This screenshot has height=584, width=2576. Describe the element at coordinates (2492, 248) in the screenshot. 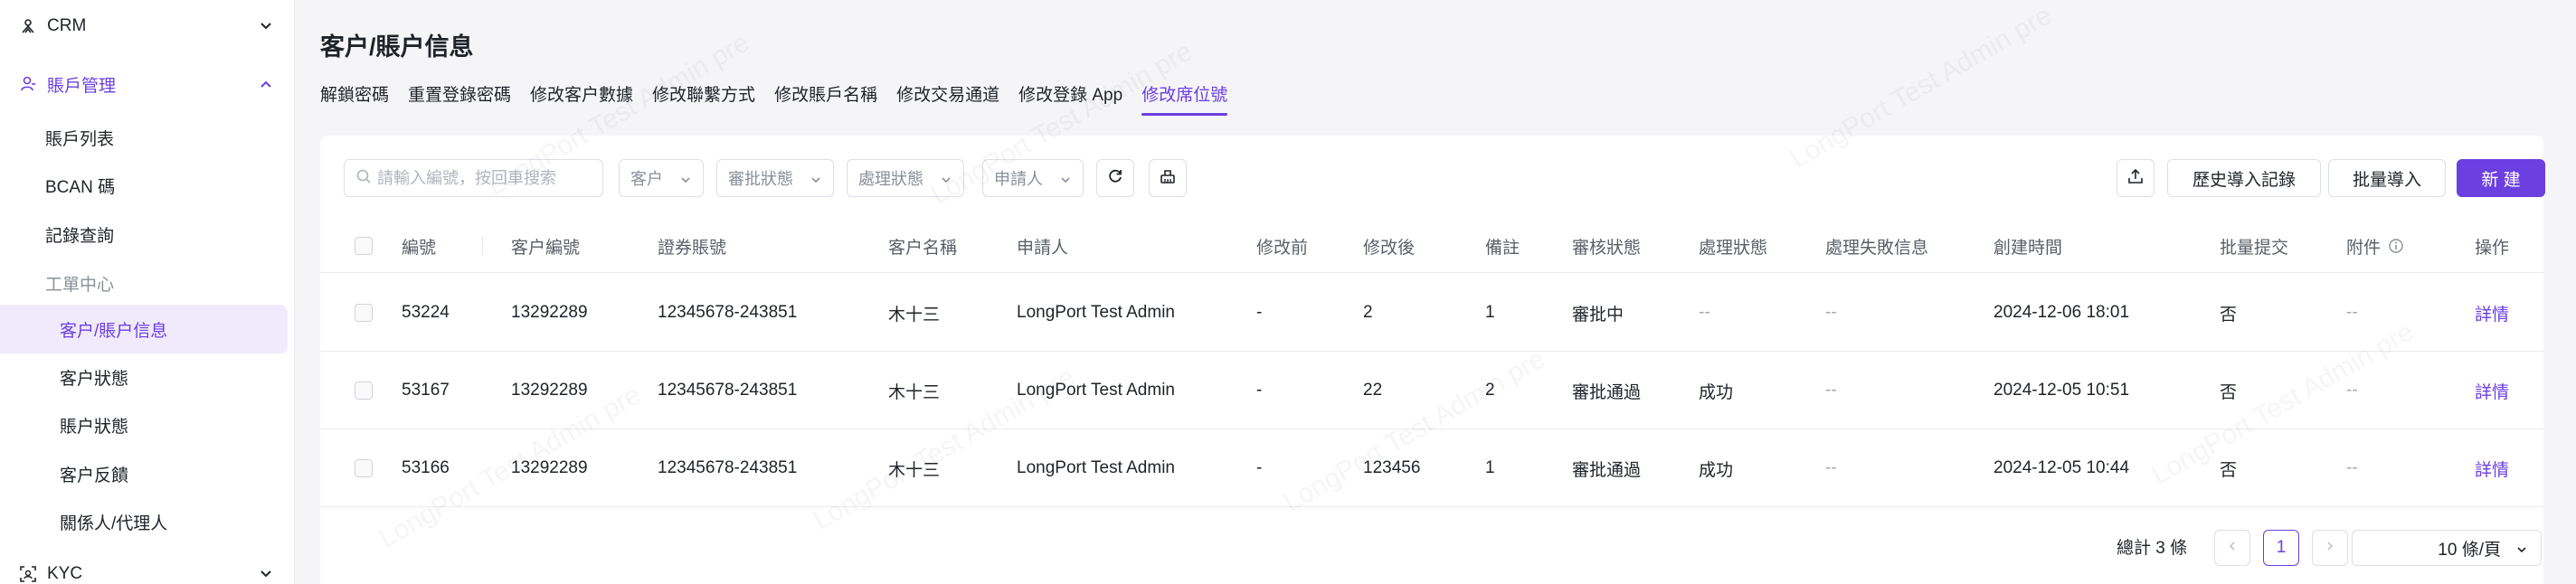

I see `column-header: 操作` at that location.